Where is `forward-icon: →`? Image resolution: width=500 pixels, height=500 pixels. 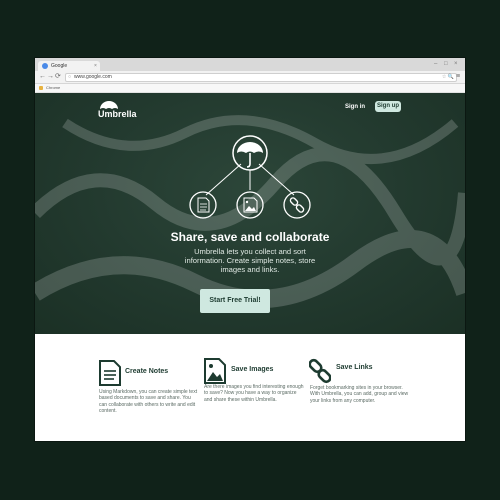
forward-icon: → is located at coordinates (50, 77).